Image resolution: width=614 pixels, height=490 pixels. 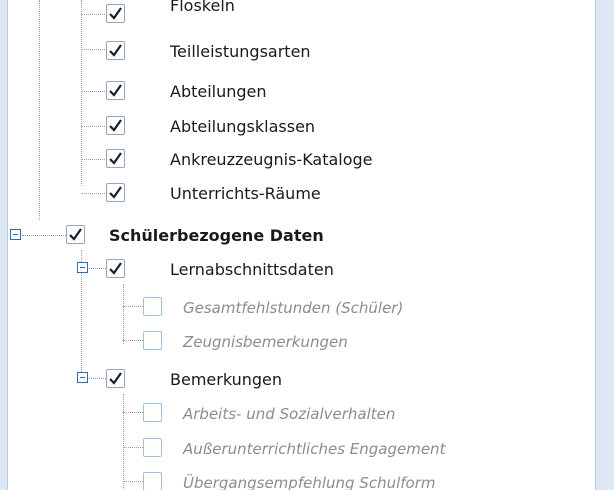 I want to click on checkbox-abteilungen, so click(x=115, y=90).